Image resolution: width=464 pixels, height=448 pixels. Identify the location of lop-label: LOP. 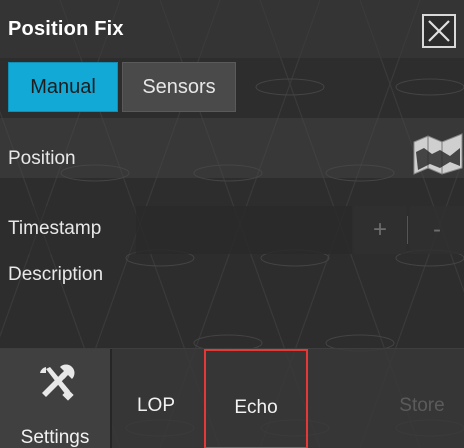
(156, 405).